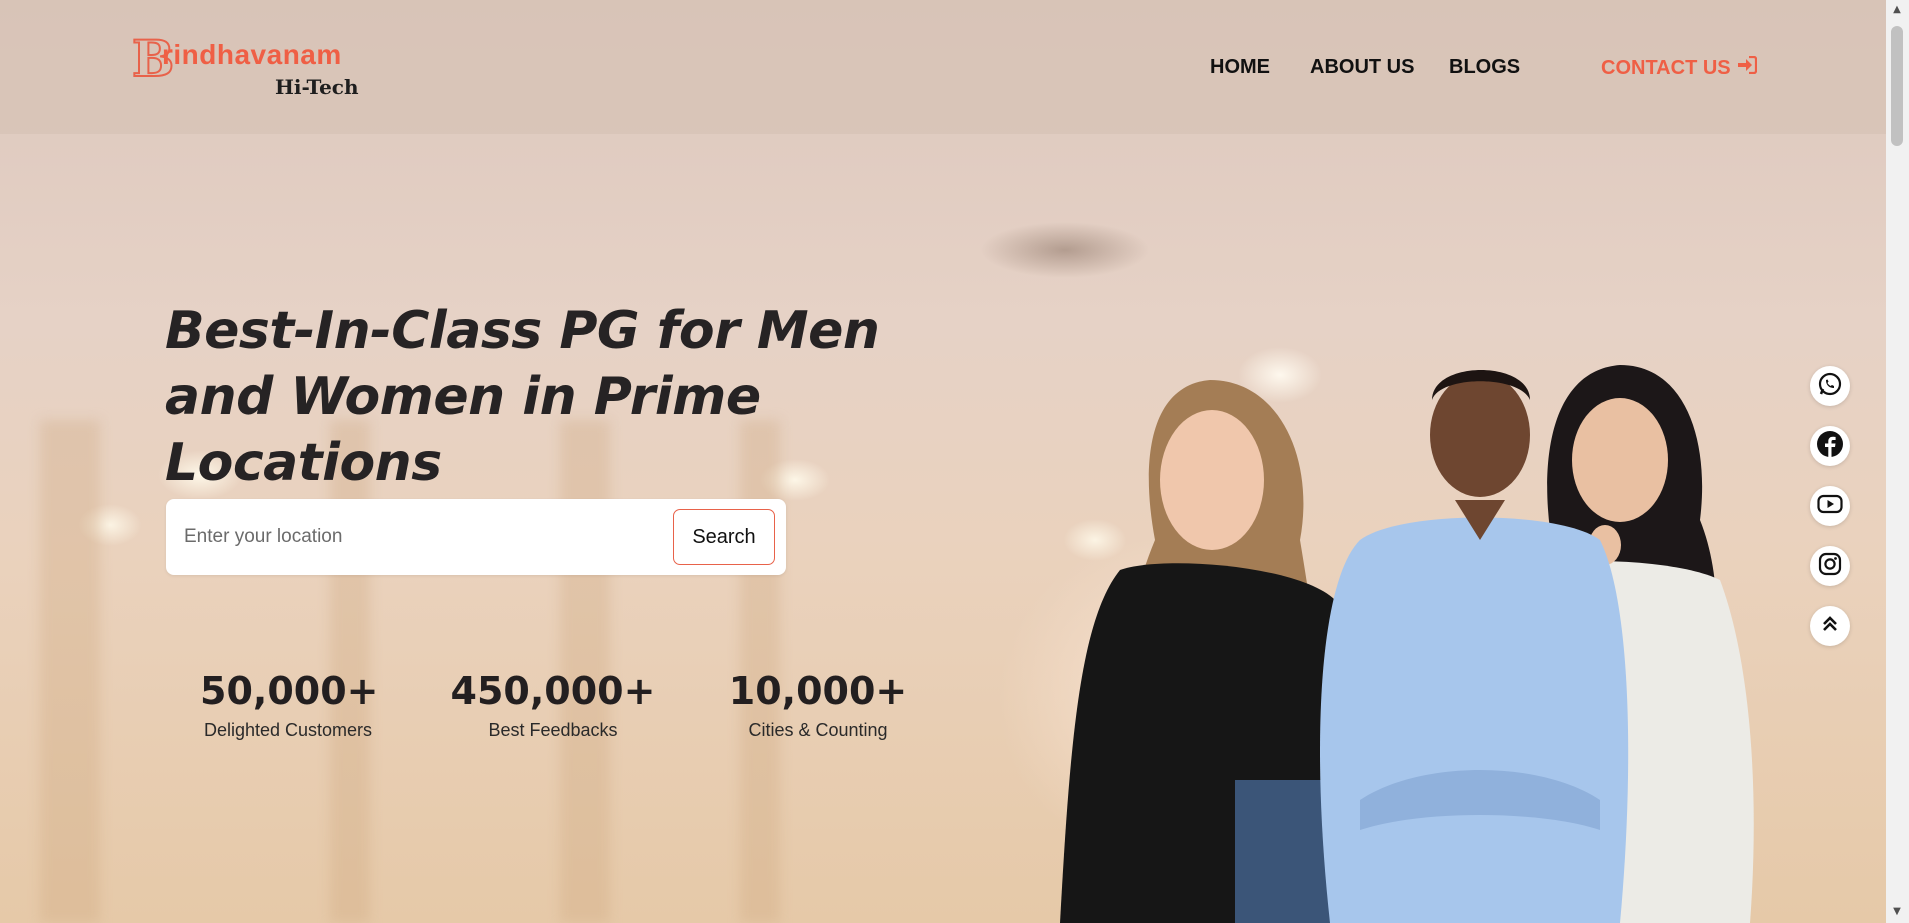 The width and height of the screenshot is (1909, 923). I want to click on contact-us-link: CONTACT US, so click(1679, 67).